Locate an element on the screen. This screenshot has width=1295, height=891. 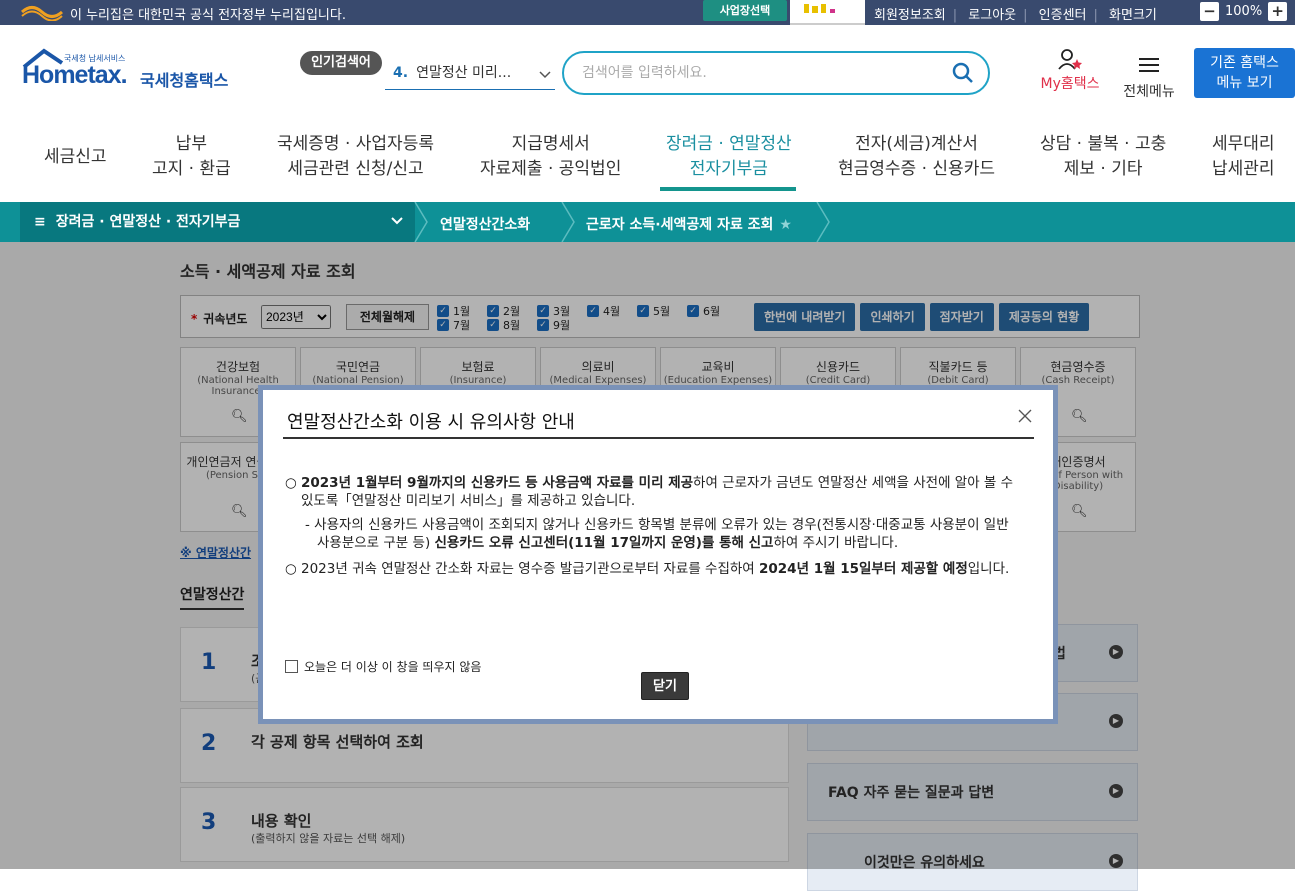
nav-e-invoice: 전자(세금)계산서현금영수증 · 신용카드 is located at coordinates (916, 157).